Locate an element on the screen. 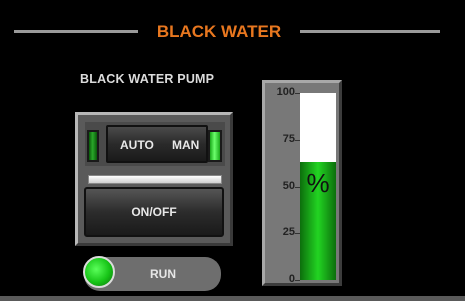 The width and height of the screenshot is (465, 301). pump-status-bar is located at coordinates (155, 179).